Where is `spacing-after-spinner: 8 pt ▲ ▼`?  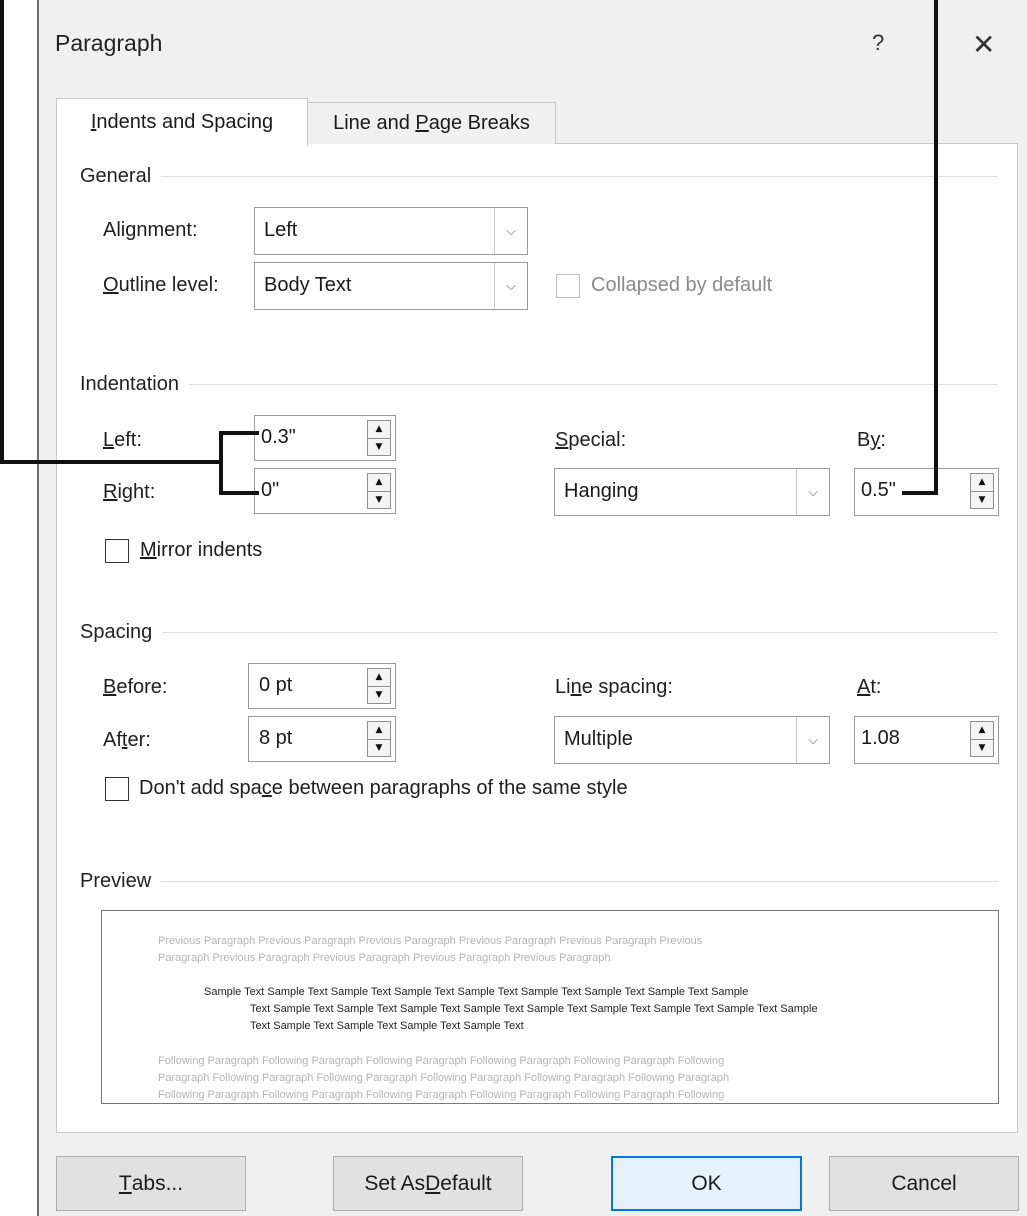
spacing-after-spinner: 8 pt ▲ ▼ is located at coordinates (322, 739).